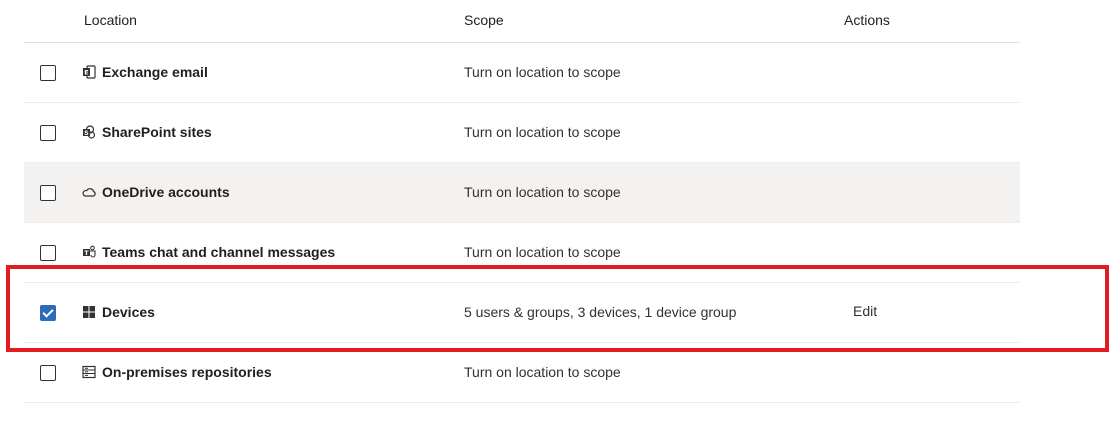  I want to click on onedrive-icon, so click(89, 192).